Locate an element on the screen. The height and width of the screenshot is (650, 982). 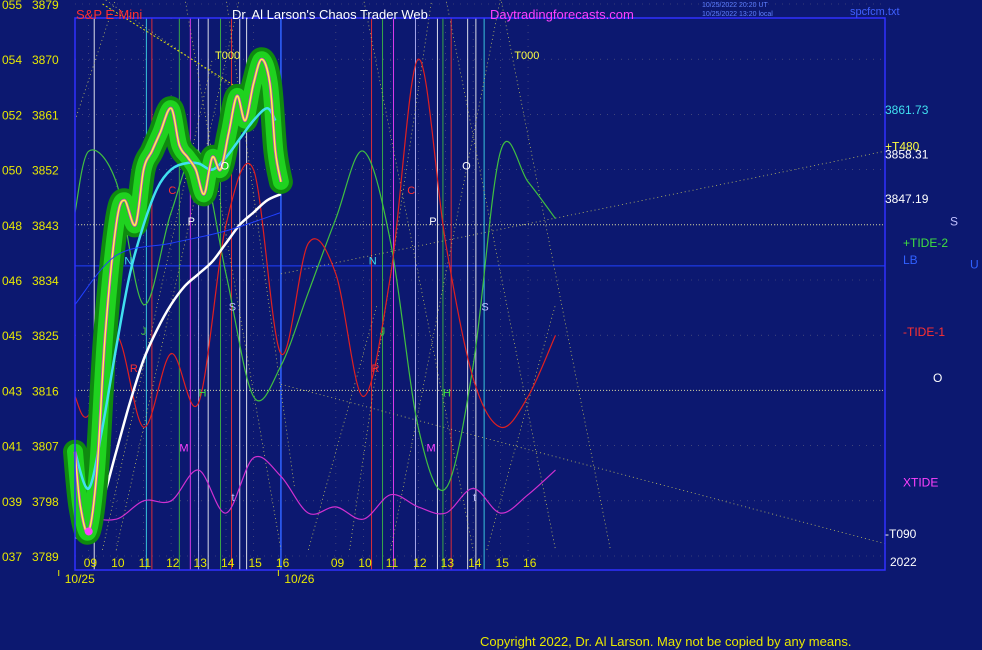
right-label: U is located at coordinates (974, 265).